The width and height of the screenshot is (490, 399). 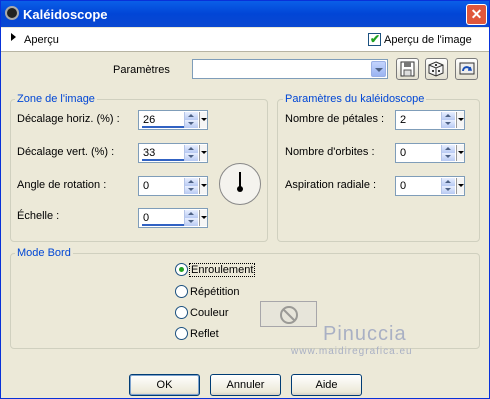 I want to click on presets-combo, so click(x=290, y=69).